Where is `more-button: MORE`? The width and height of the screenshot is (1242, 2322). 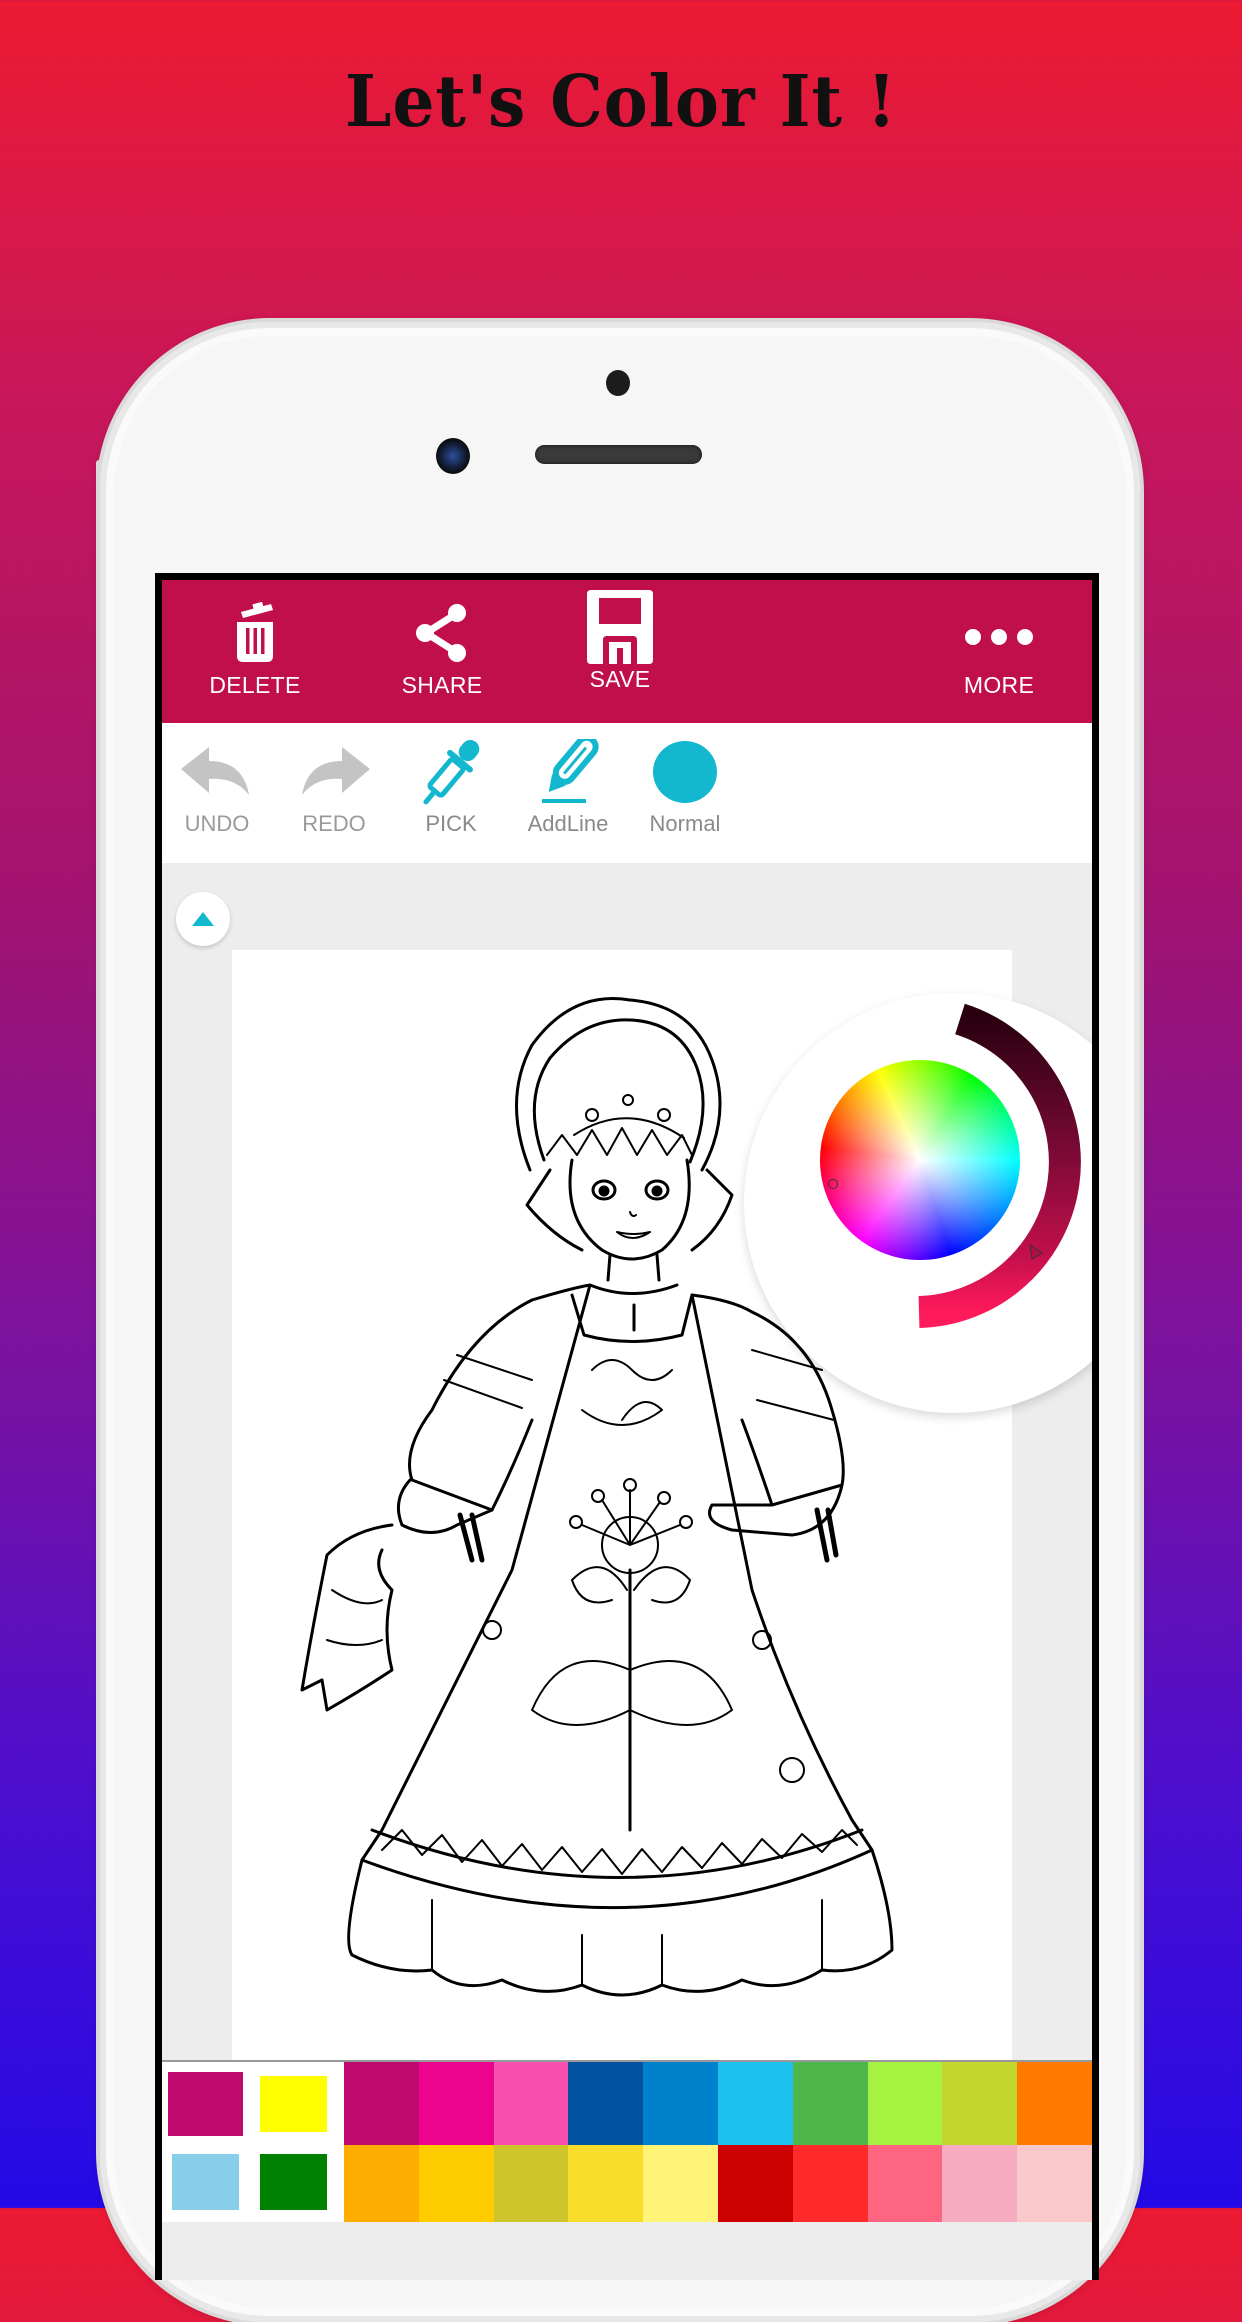
more-button: MORE is located at coordinates (999, 651).